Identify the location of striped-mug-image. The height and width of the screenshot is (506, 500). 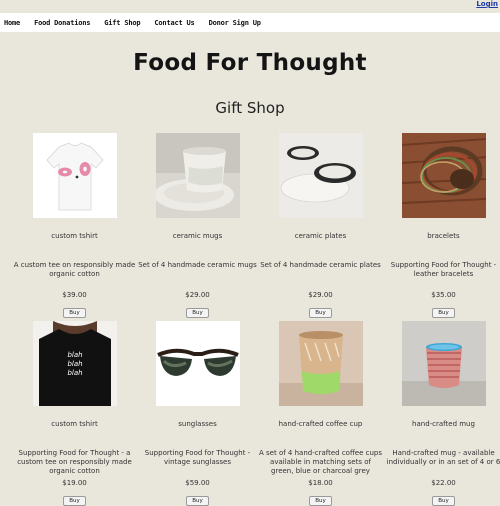
(443, 363).